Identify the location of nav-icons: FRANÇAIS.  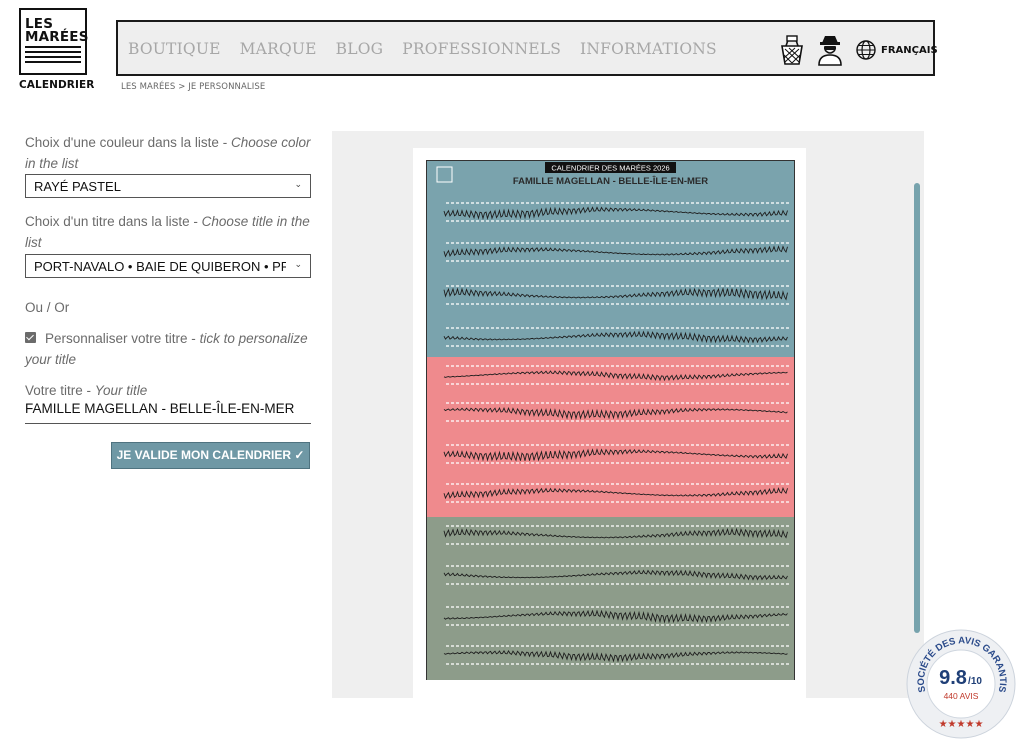
(857, 50).